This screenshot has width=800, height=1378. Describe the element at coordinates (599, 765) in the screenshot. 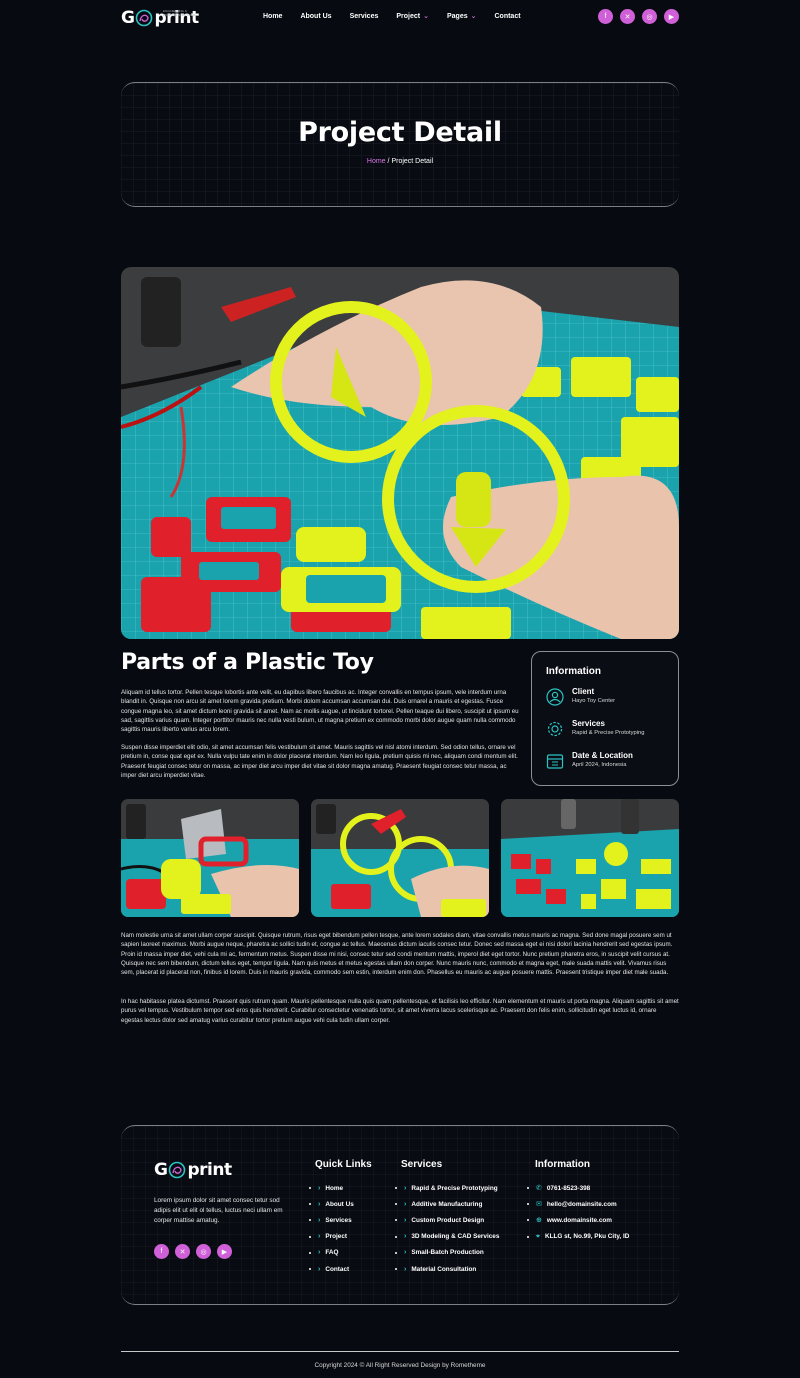

I see `info-value: April 2024, Indonesia` at that location.